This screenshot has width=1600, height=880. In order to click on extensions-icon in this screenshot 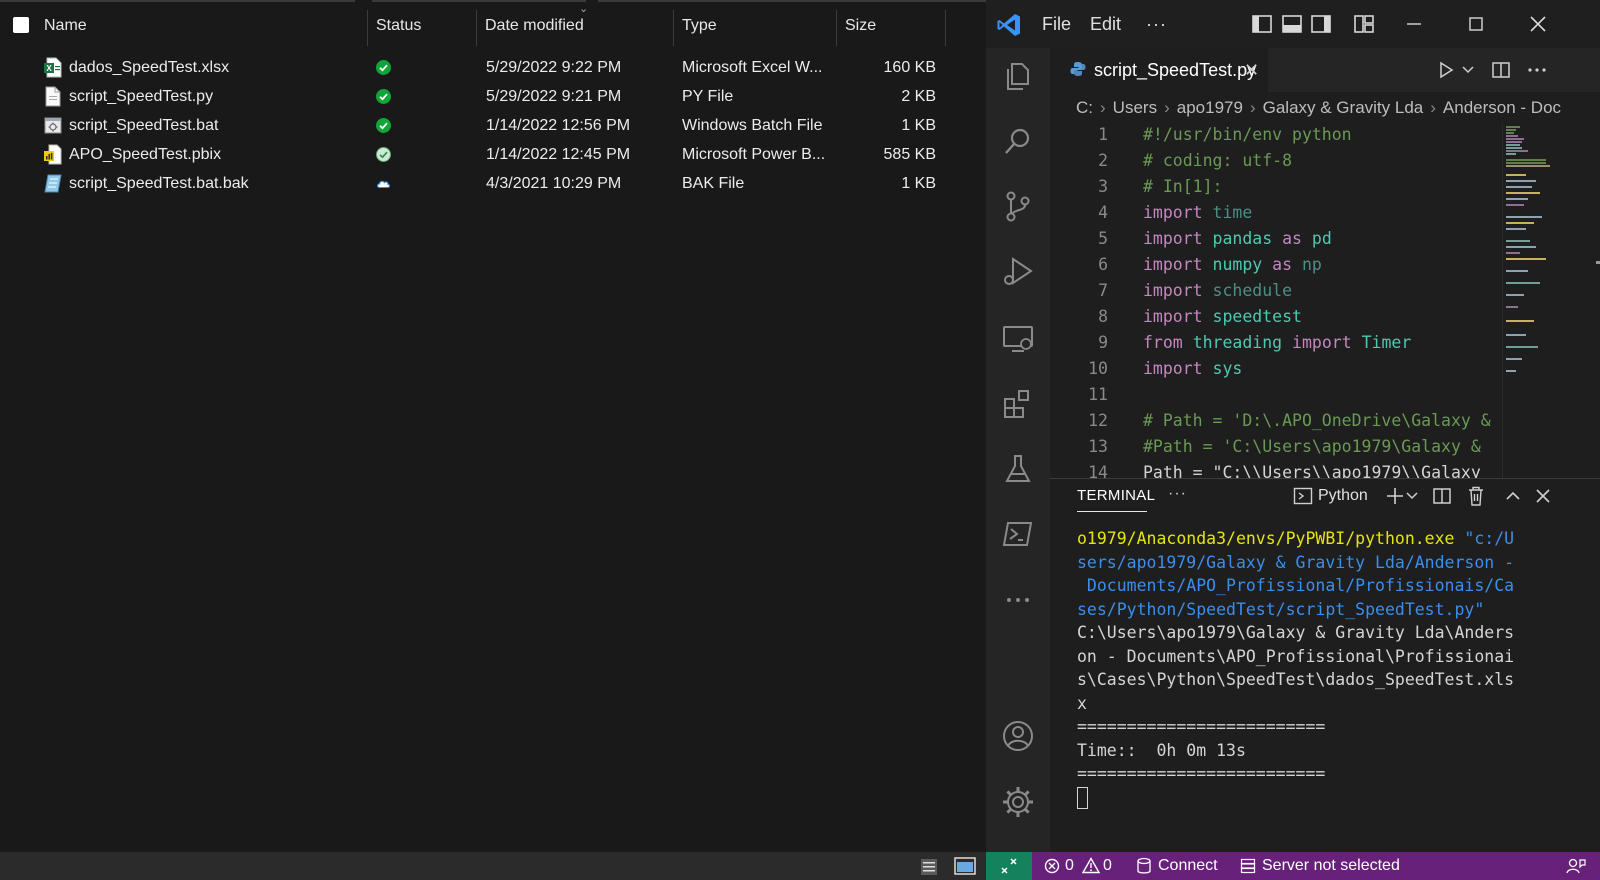, I will do `click(1018, 404)`.